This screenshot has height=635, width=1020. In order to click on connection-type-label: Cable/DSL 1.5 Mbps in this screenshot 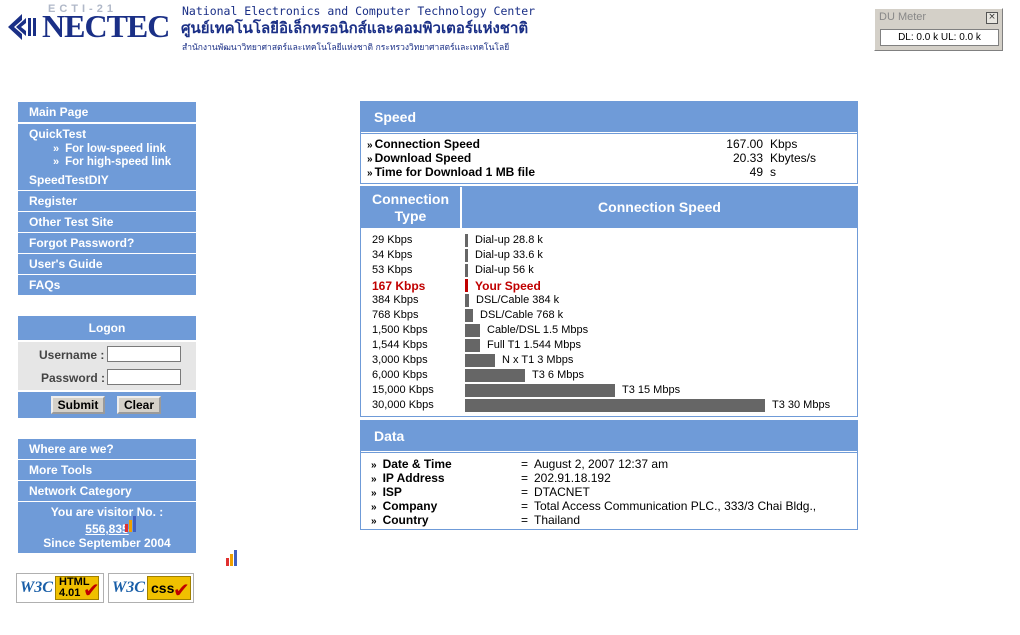, I will do `click(538, 330)`.